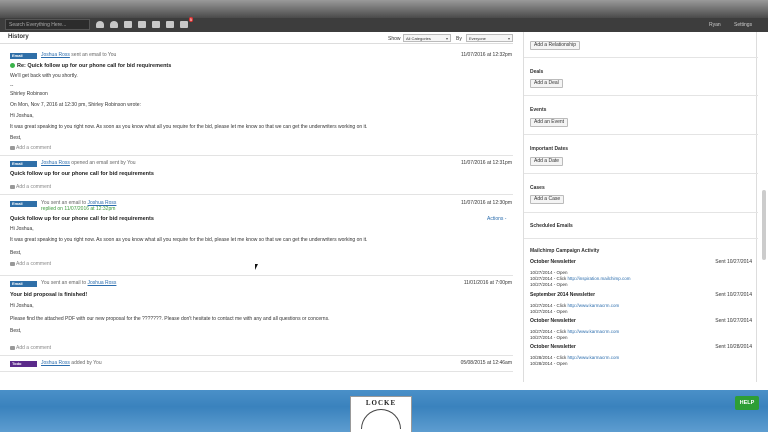 This screenshot has height=432, width=768. What do you see at coordinates (256, 267) in the screenshot?
I see `mouse-cursor-icon` at bounding box center [256, 267].